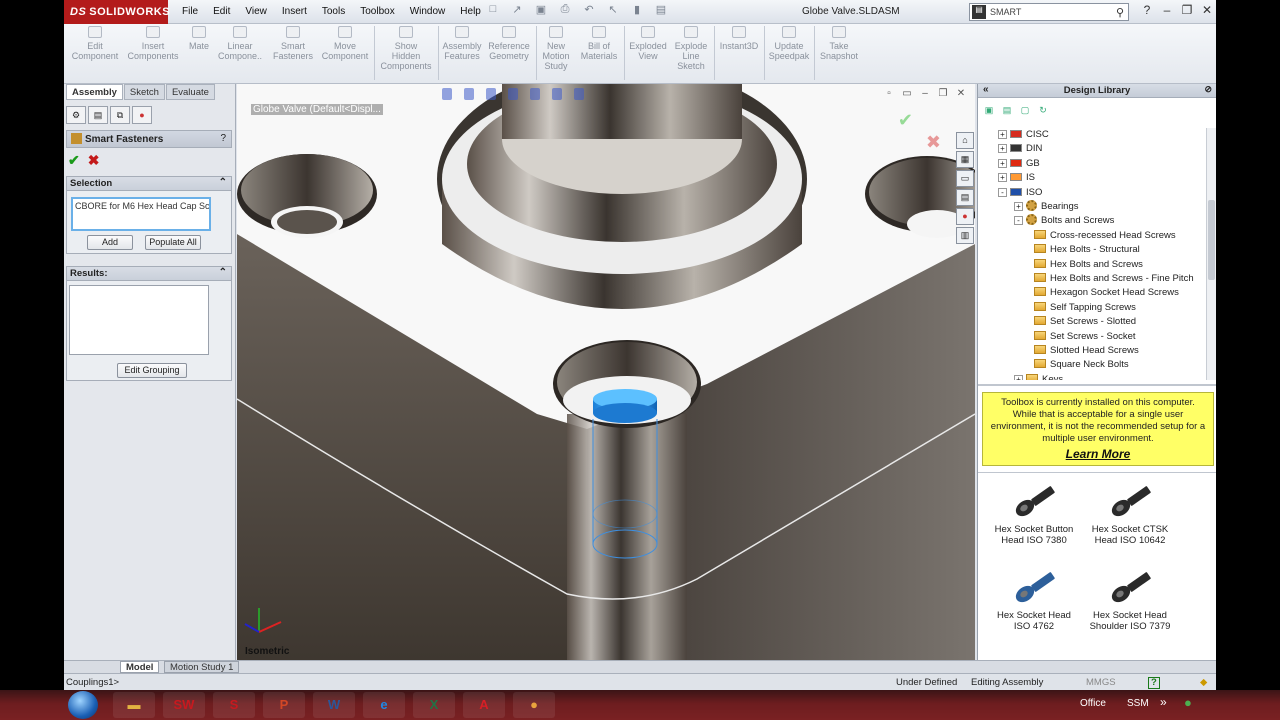 This screenshot has width=1280, height=720. What do you see at coordinates (139, 320) in the screenshot?
I see `results-list` at bounding box center [139, 320].